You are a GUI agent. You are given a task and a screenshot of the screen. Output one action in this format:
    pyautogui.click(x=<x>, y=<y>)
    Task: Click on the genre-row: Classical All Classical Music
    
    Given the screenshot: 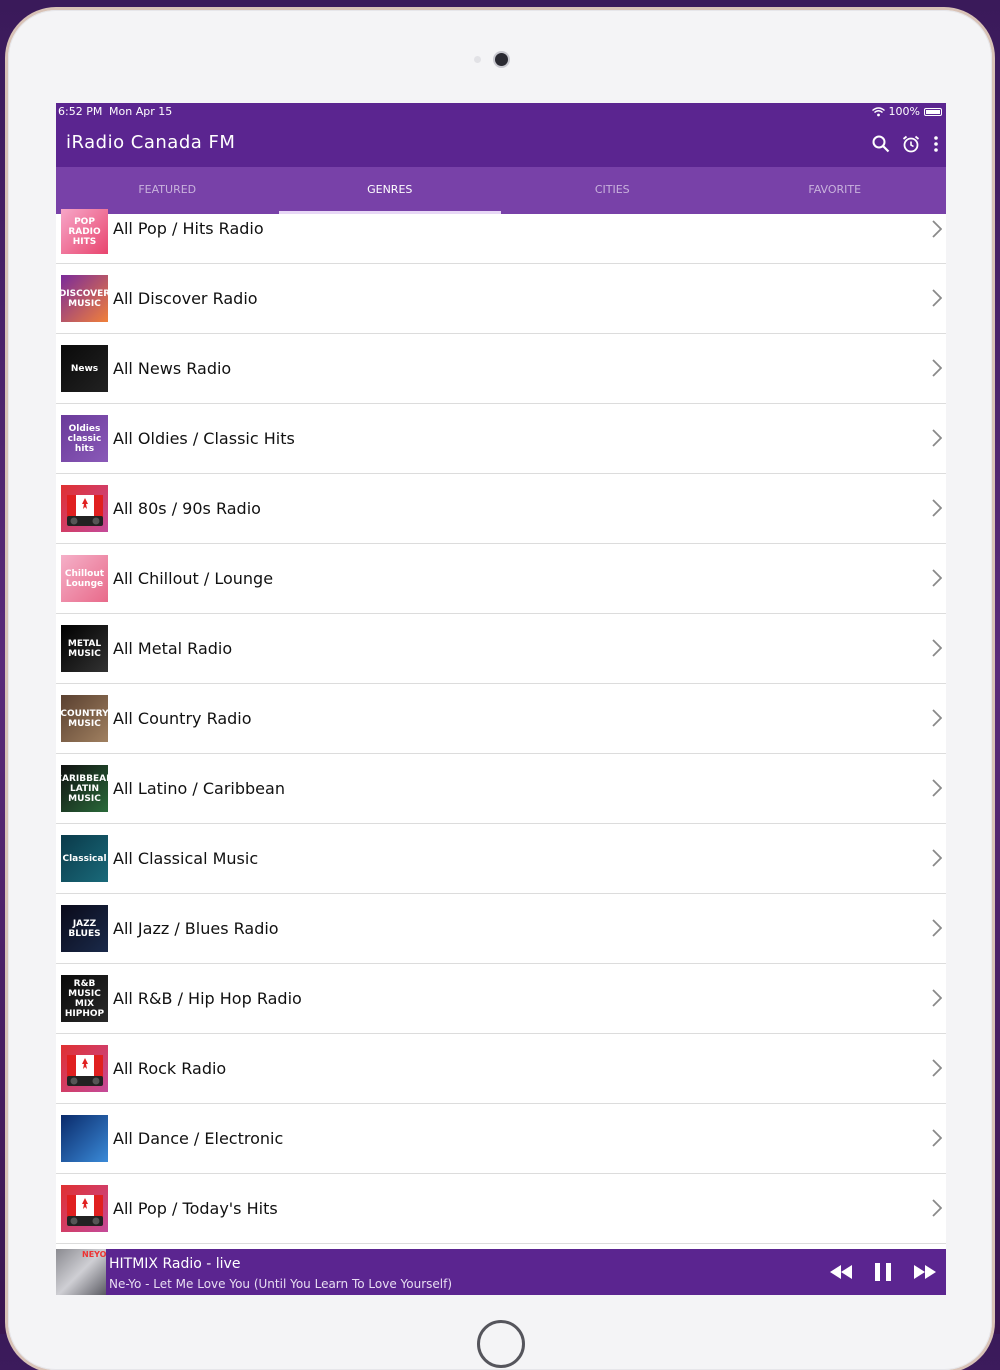 What is the action you would take?
    pyautogui.click(x=501, y=859)
    